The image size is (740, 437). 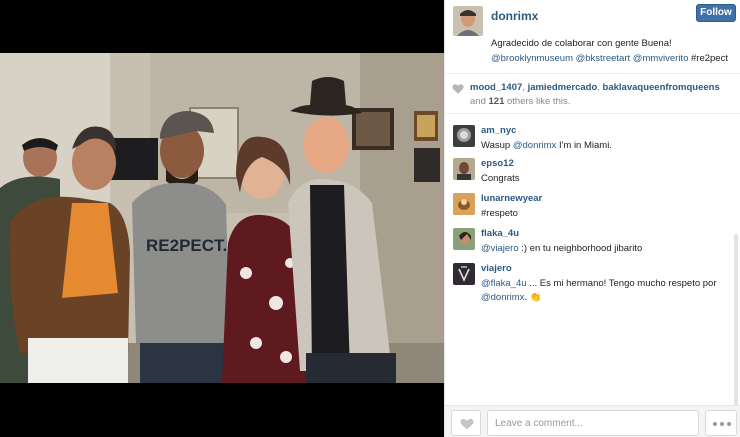 What do you see at coordinates (535, 297) in the screenshot?
I see `clapping-emoji: 👏` at bounding box center [535, 297].